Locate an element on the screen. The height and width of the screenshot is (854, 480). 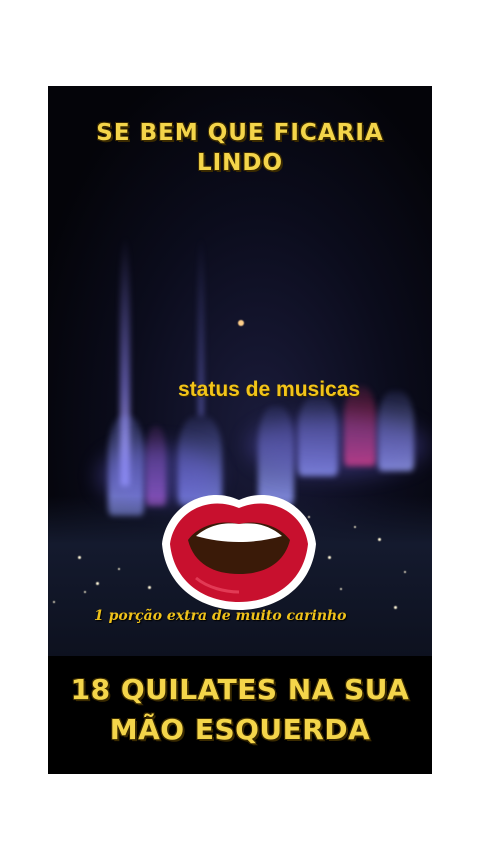
caption-text: 1 porção extra de muito carinho is located at coordinates (220, 616).